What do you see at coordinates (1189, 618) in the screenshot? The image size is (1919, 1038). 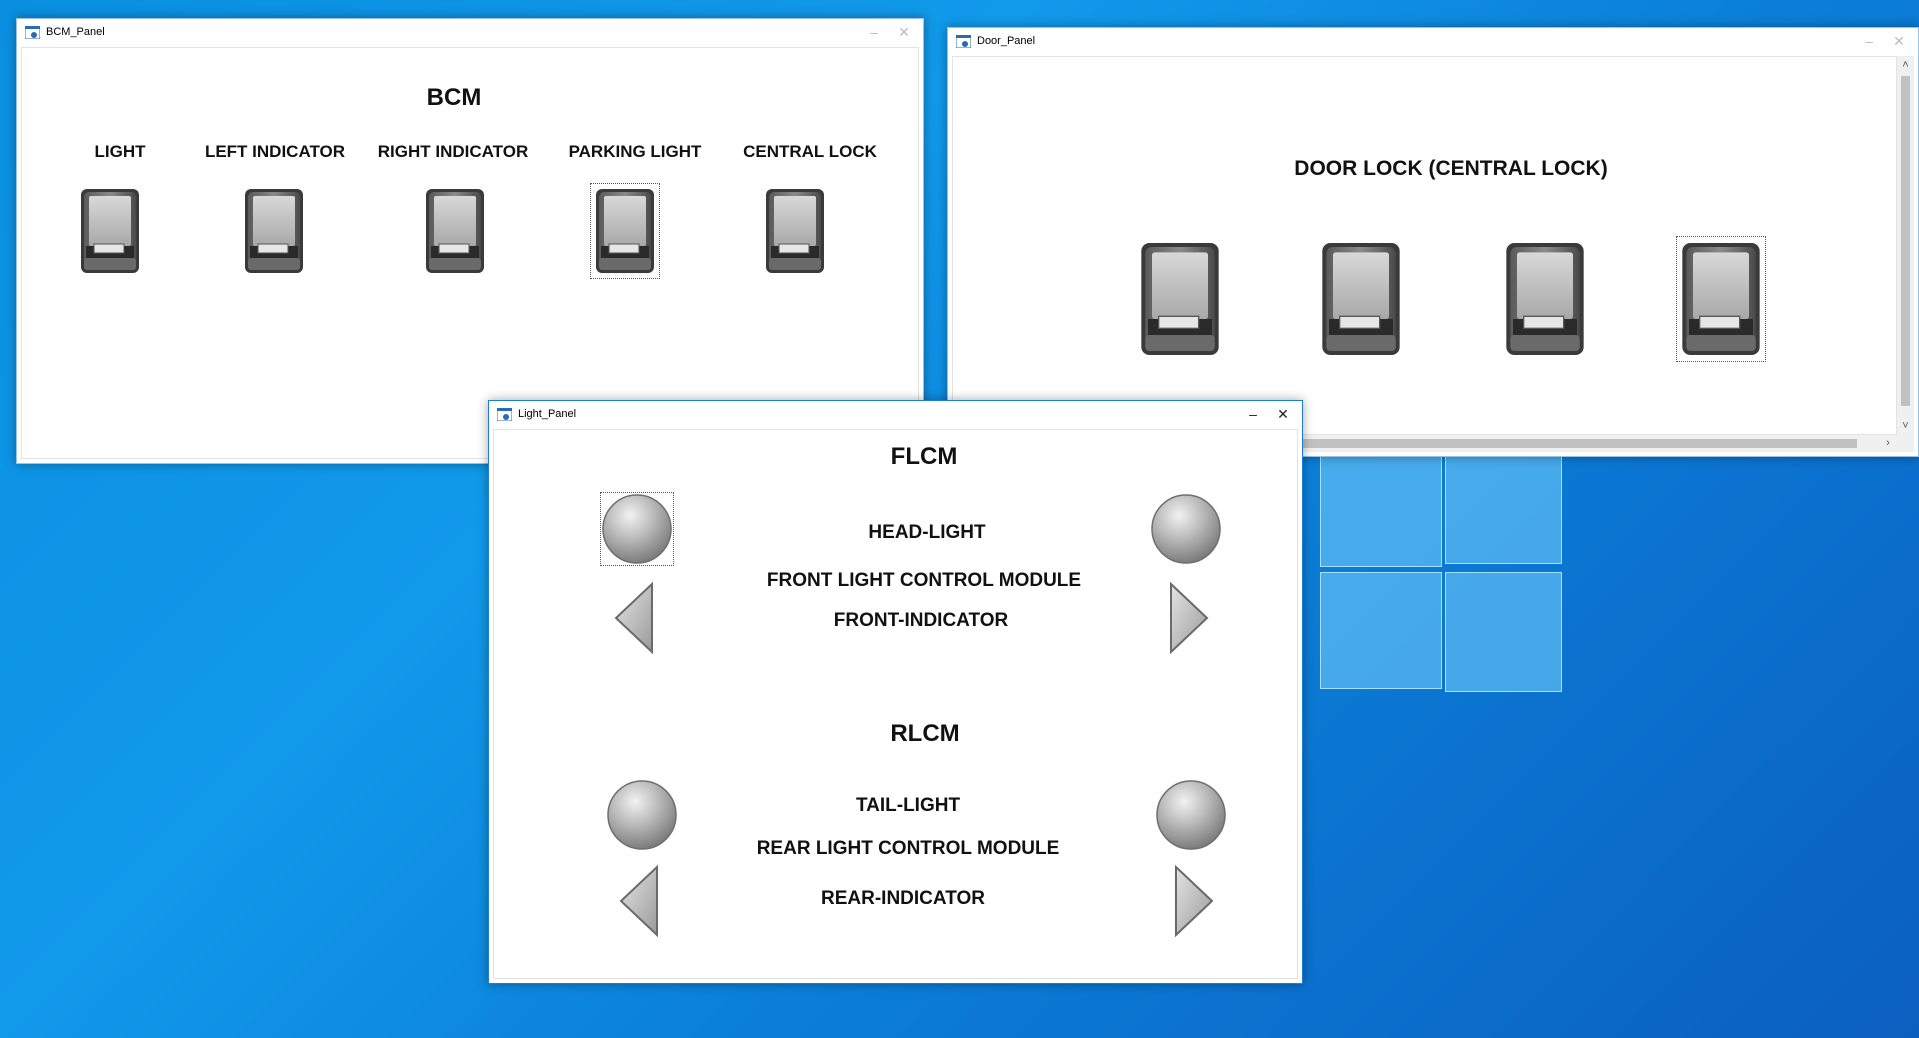 I see `right-front-indicator-button` at bounding box center [1189, 618].